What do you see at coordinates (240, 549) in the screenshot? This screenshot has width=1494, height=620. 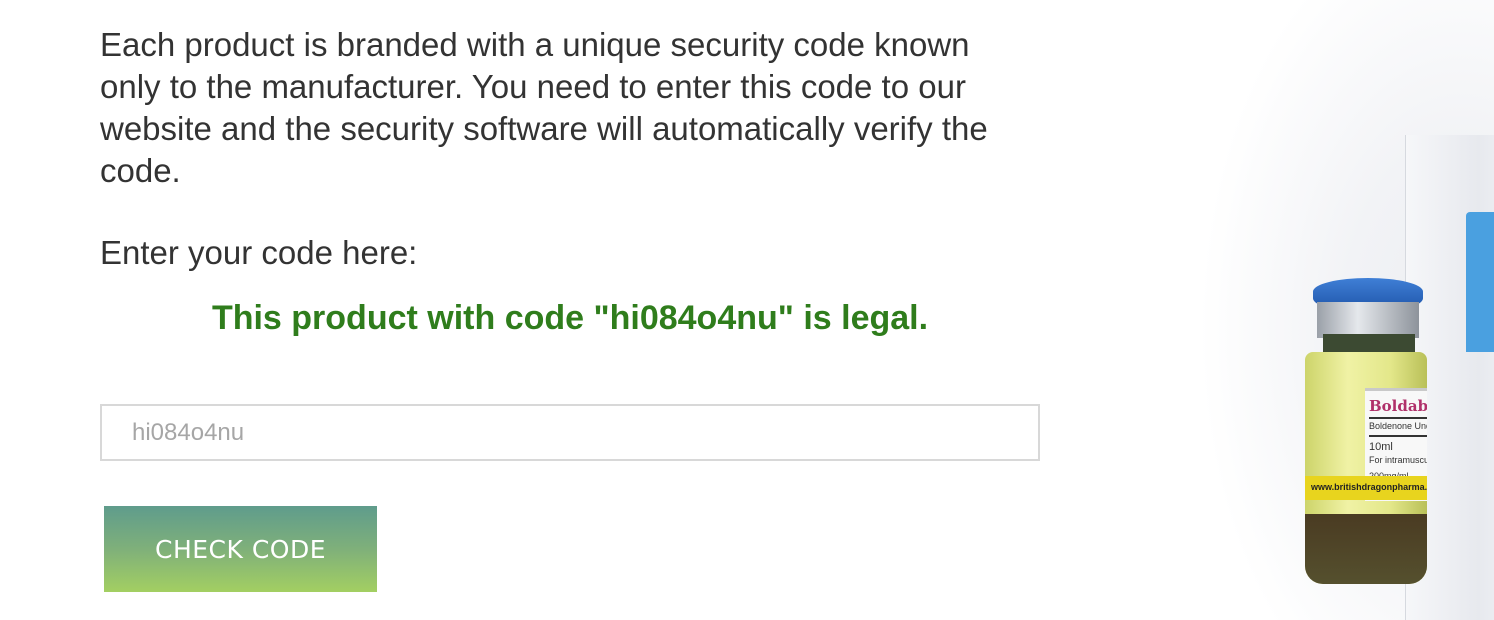 I see `check-code-button: CHECK CODE` at bounding box center [240, 549].